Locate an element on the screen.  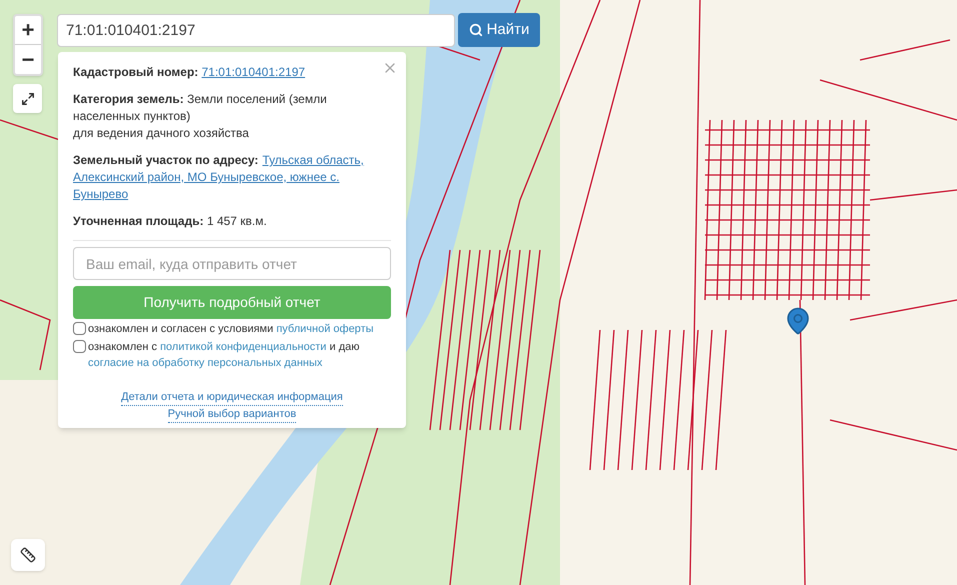
consent-text: ознакомлен и согласен с условиями публичной оферты is located at coordinates (231, 329).